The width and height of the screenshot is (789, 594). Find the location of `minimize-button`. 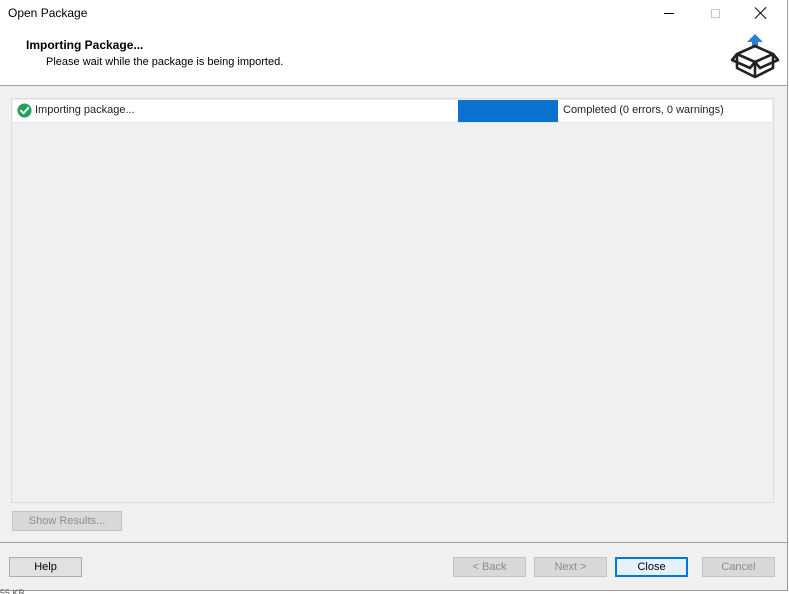

minimize-button is located at coordinates (669, 13).